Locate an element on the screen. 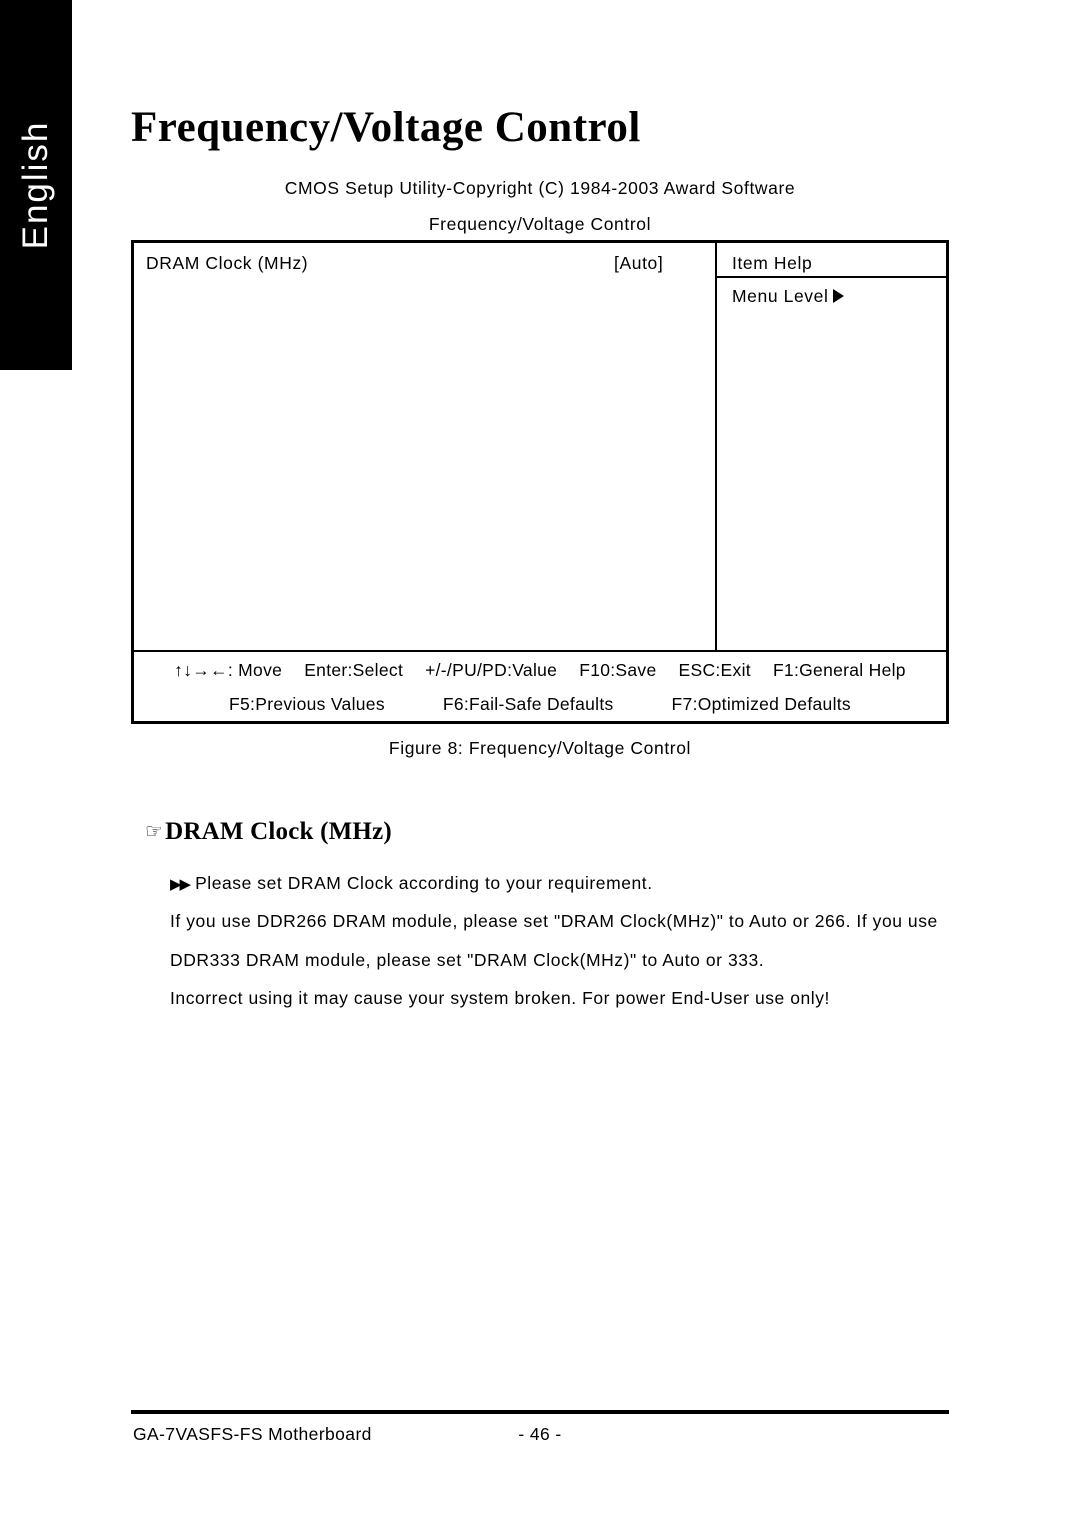 This screenshot has height=1529, width=1080. section-heading: ☞DRAM Clock (MHz) is located at coordinates (268, 832).